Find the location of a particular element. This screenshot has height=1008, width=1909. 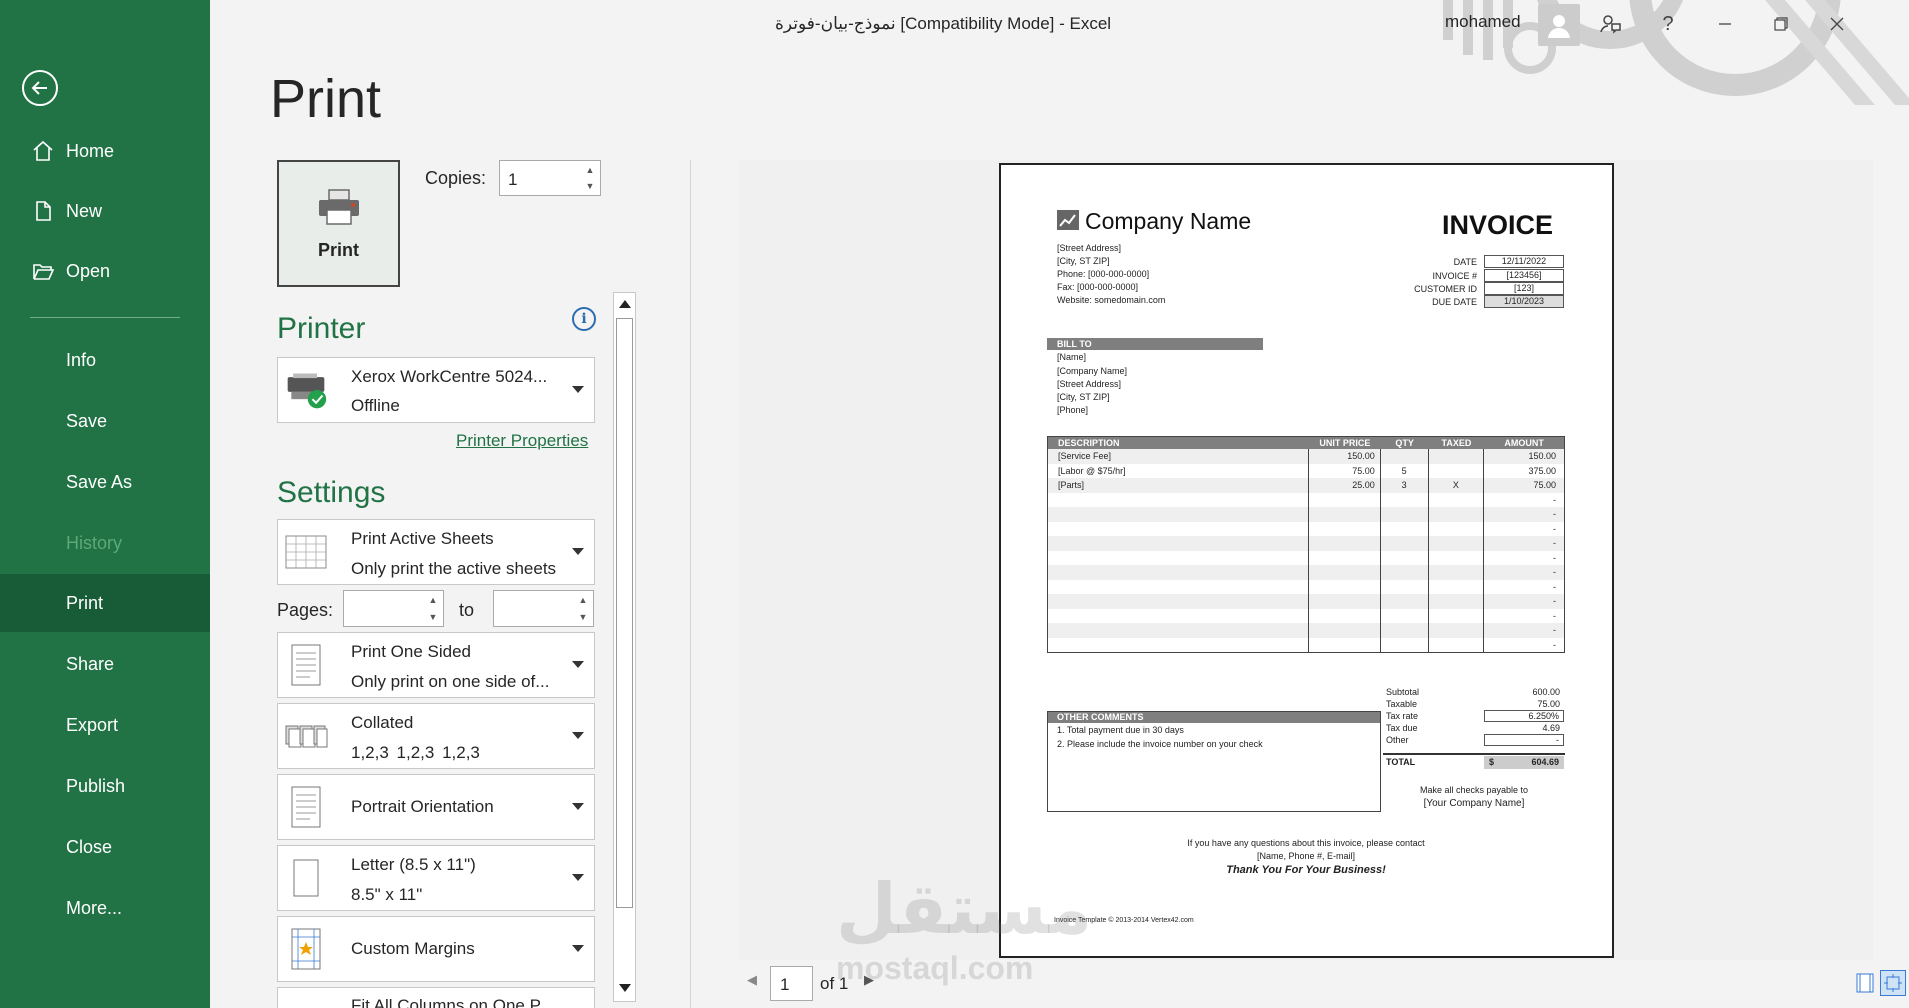

meta-value: [123456] is located at coordinates (1524, 275).